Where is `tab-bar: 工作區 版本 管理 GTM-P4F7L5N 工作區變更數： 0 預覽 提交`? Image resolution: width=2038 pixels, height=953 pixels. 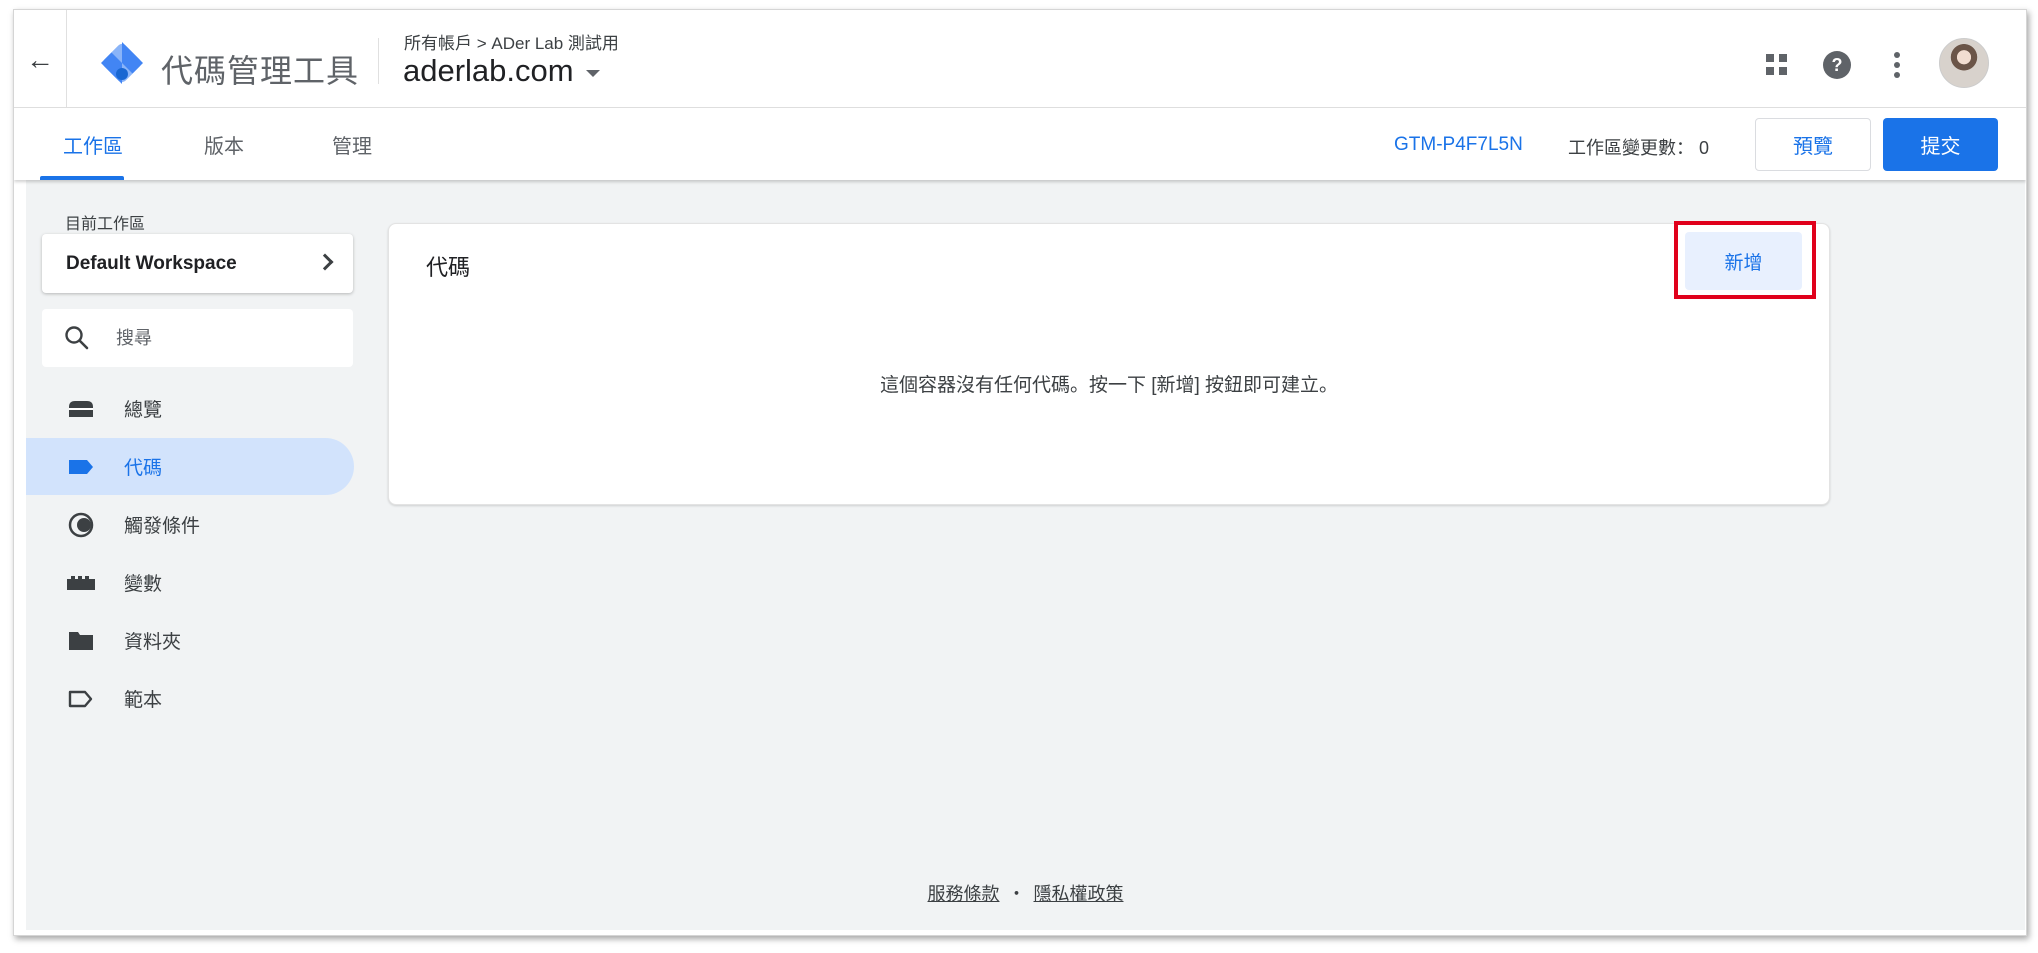 tab-bar: 工作區 版本 管理 GTM-P4F7L5N 工作區變更數： 0 預覽 提交 is located at coordinates (1020, 144).